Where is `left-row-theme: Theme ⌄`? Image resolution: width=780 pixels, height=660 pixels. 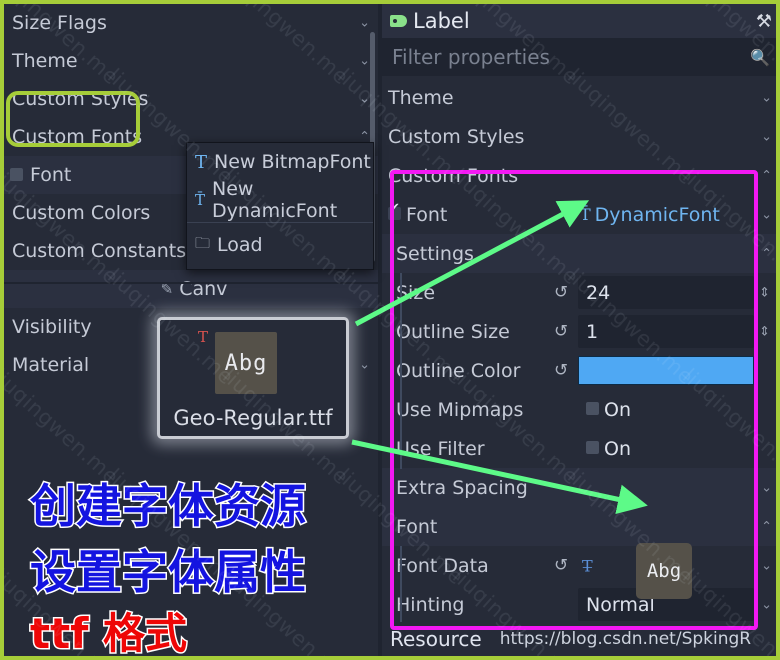 left-row-theme: Theme ⌄ is located at coordinates (191, 61).